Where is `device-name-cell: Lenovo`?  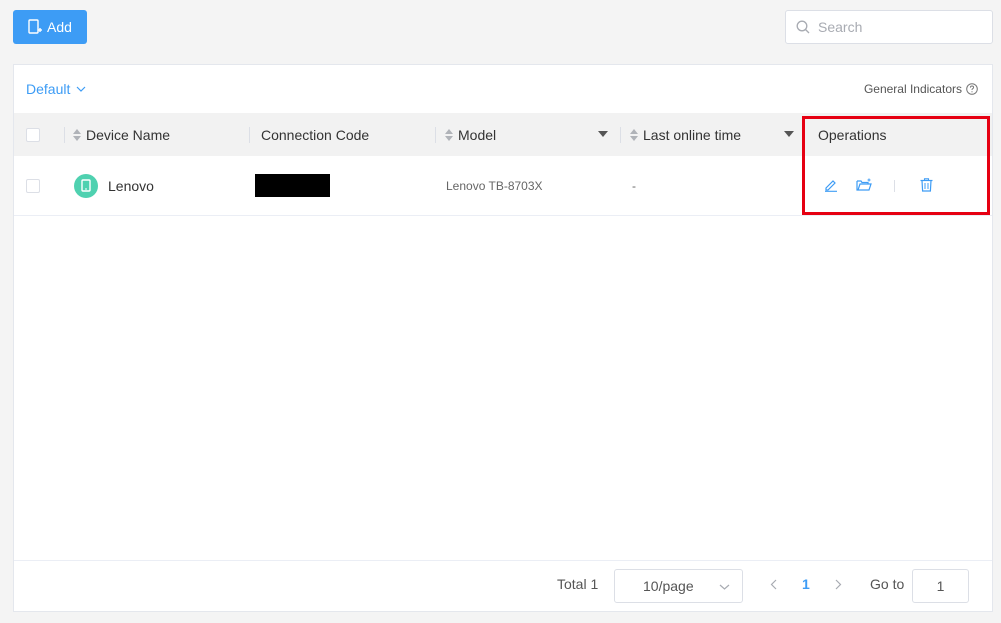 device-name-cell: Lenovo is located at coordinates (114, 185).